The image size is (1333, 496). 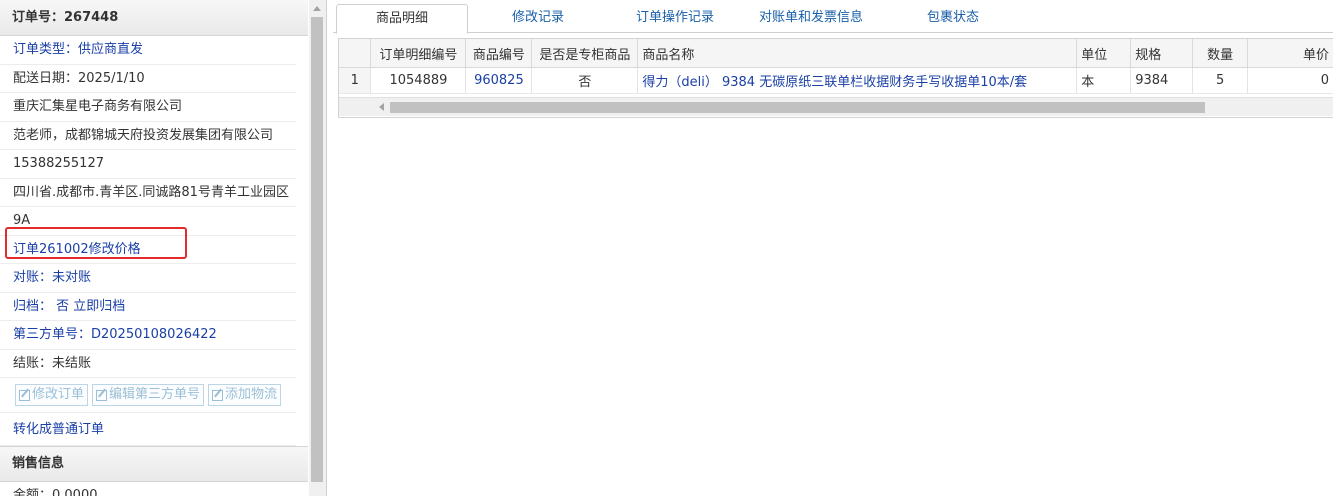 I want to click on row-number: 1, so click(x=355, y=80).